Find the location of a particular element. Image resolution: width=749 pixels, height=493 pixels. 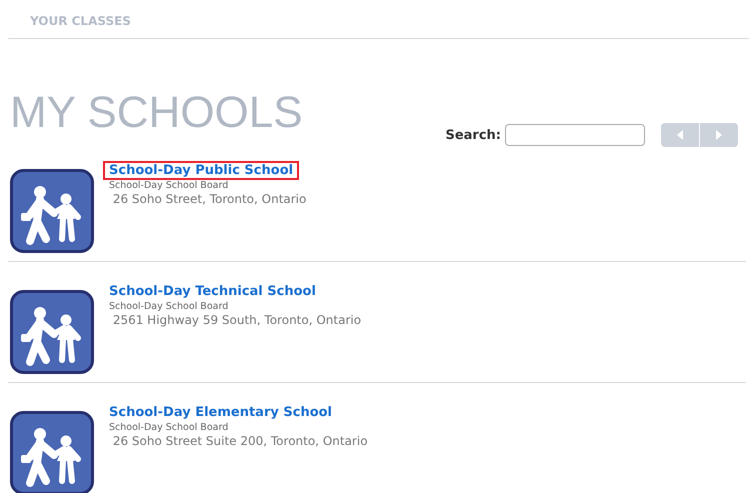

school-address: 26 Soho Street, Toronto, Ontario is located at coordinates (209, 199).